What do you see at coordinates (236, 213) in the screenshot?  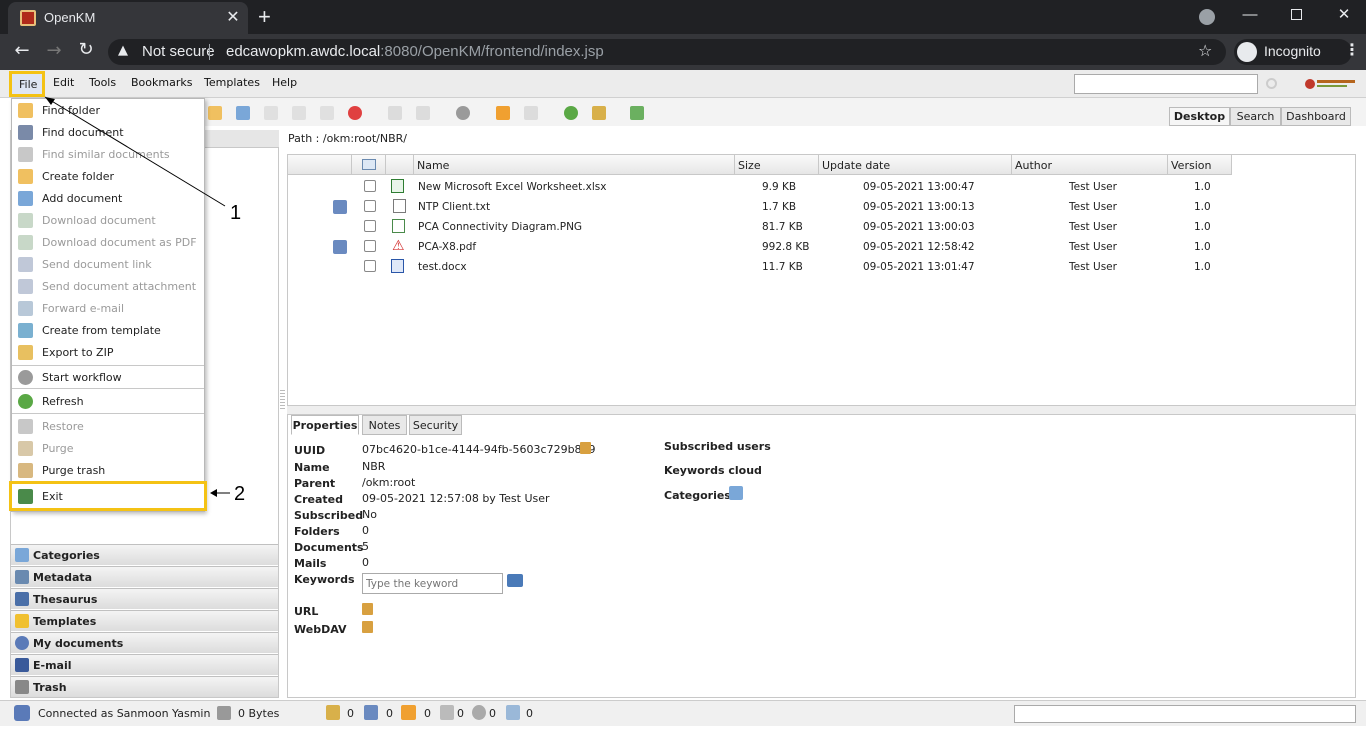 I see `annotation-label-1: 1` at bounding box center [236, 213].